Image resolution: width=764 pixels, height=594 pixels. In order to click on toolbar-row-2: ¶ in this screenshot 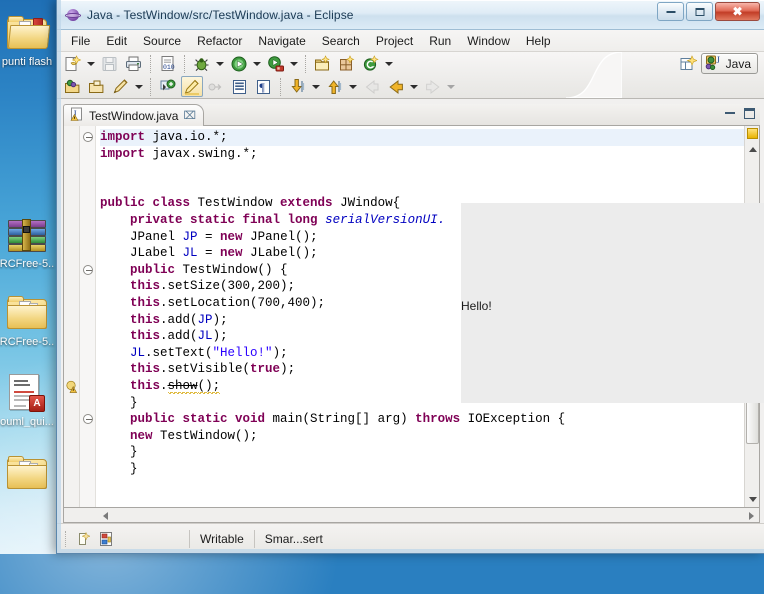, I will do `click(410, 86)`.